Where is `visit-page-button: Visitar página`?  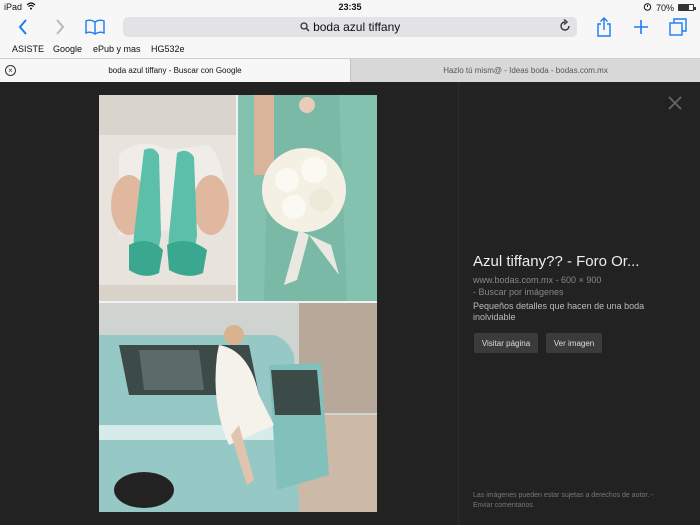 visit-page-button: Visitar página is located at coordinates (506, 343).